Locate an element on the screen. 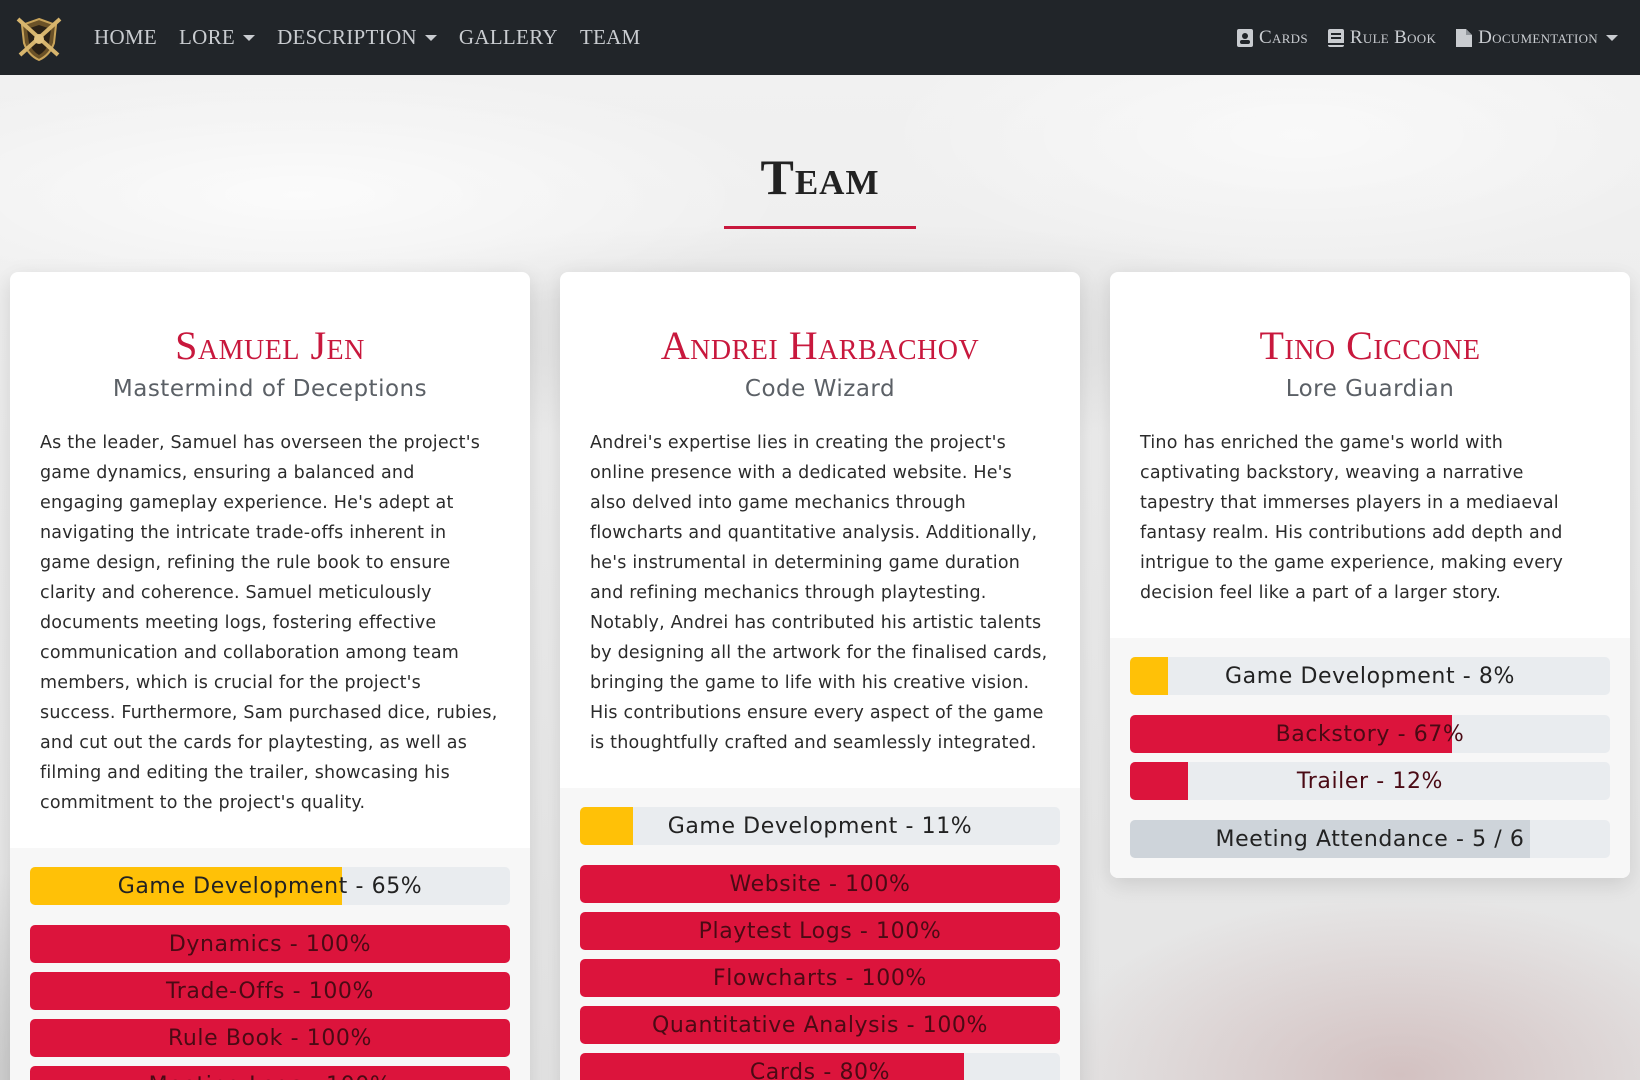  nav-label: Documentation is located at coordinates (1538, 37).